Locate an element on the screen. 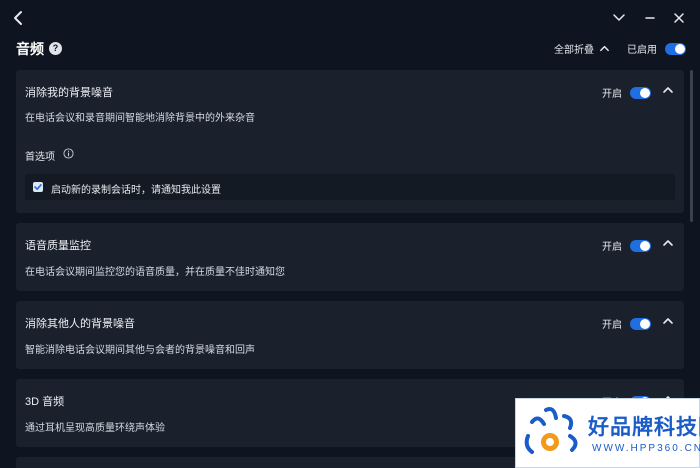 This screenshot has height=468, width=700. section-title: 3D 音频 is located at coordinates (45, 402).